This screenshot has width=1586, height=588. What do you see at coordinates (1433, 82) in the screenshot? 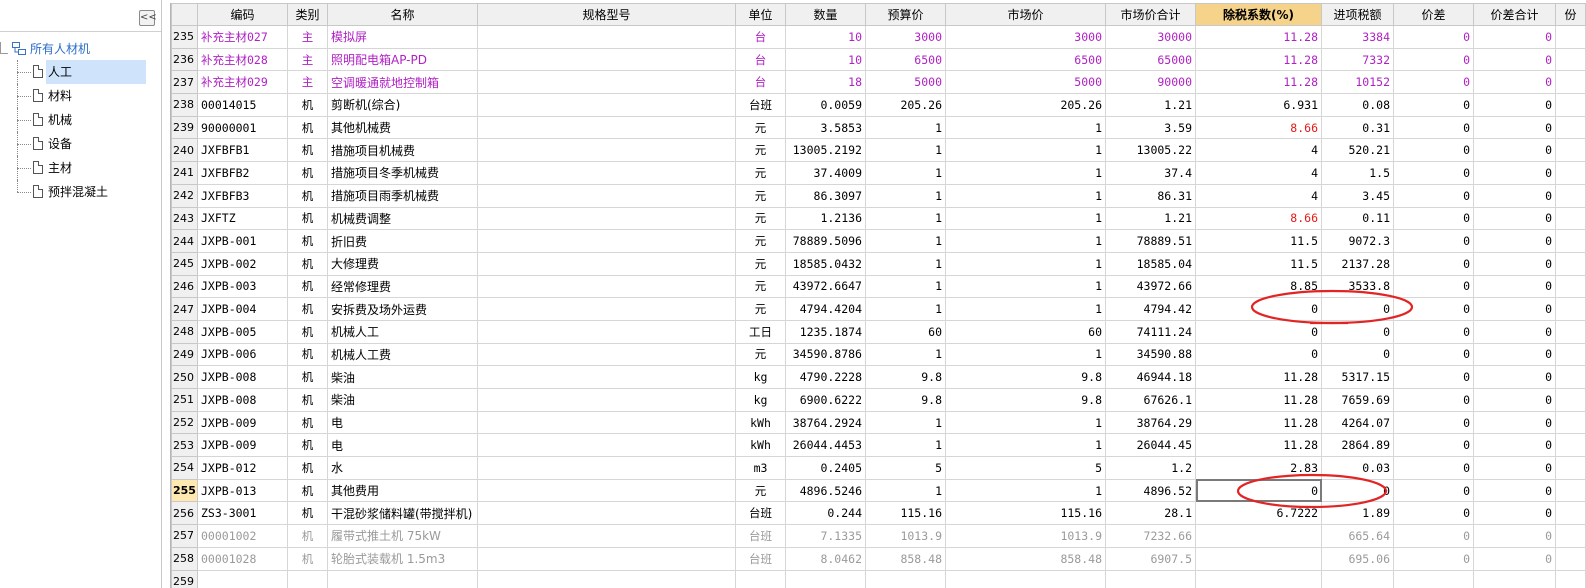
I see `cell-diff: 0` at bounding box center [1433, 82].